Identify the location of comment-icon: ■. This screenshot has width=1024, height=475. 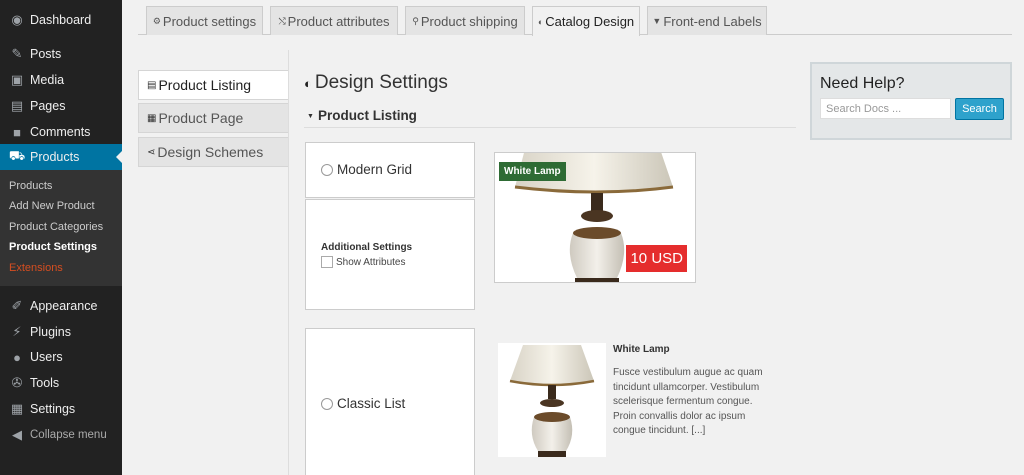
(17, 132).